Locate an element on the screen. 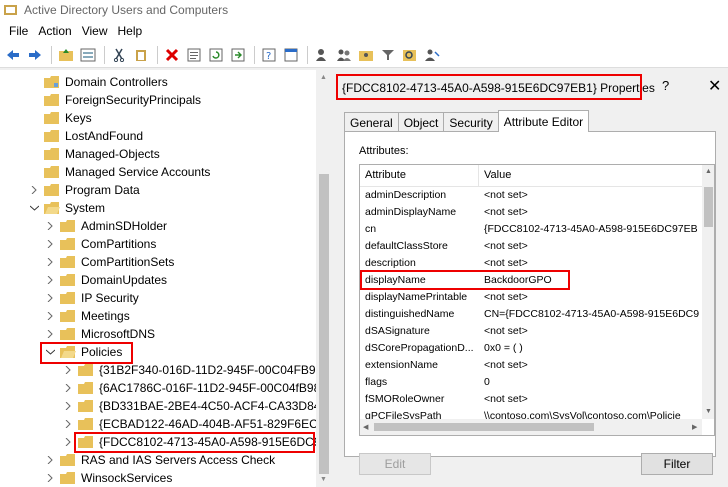 The image size is (728, 487). list-horizontal-scrollbar: ◀ ▶ is located at coordinates (531, 427).